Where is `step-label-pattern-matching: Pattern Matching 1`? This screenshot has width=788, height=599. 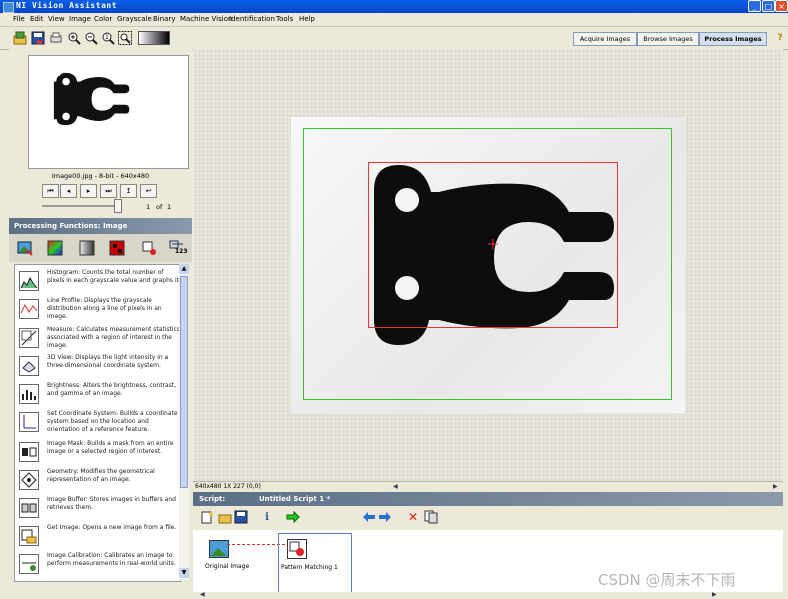 step-label-pattern-matching: Pattern Matching 1 is located at coordinates (309, 567).